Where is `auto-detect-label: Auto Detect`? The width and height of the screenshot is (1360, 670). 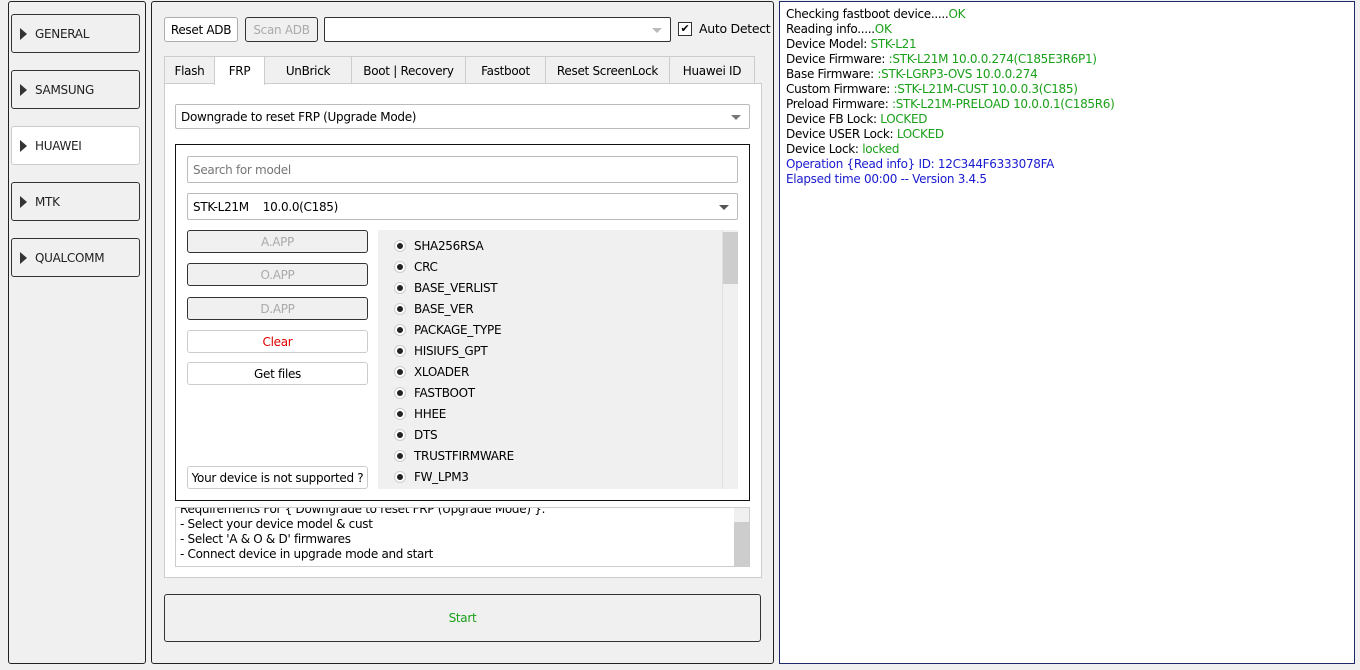
auto-detect-label: Auto Detect is located at coordinates (735, 28).